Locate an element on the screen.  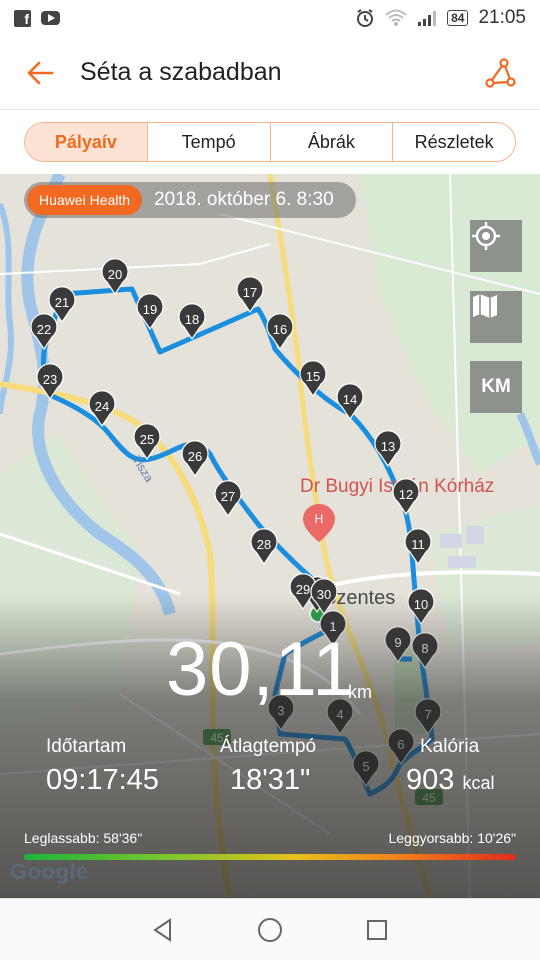
fastest-pace: Leggyorsabb: 10'26" is located at coordinates (452, 838).